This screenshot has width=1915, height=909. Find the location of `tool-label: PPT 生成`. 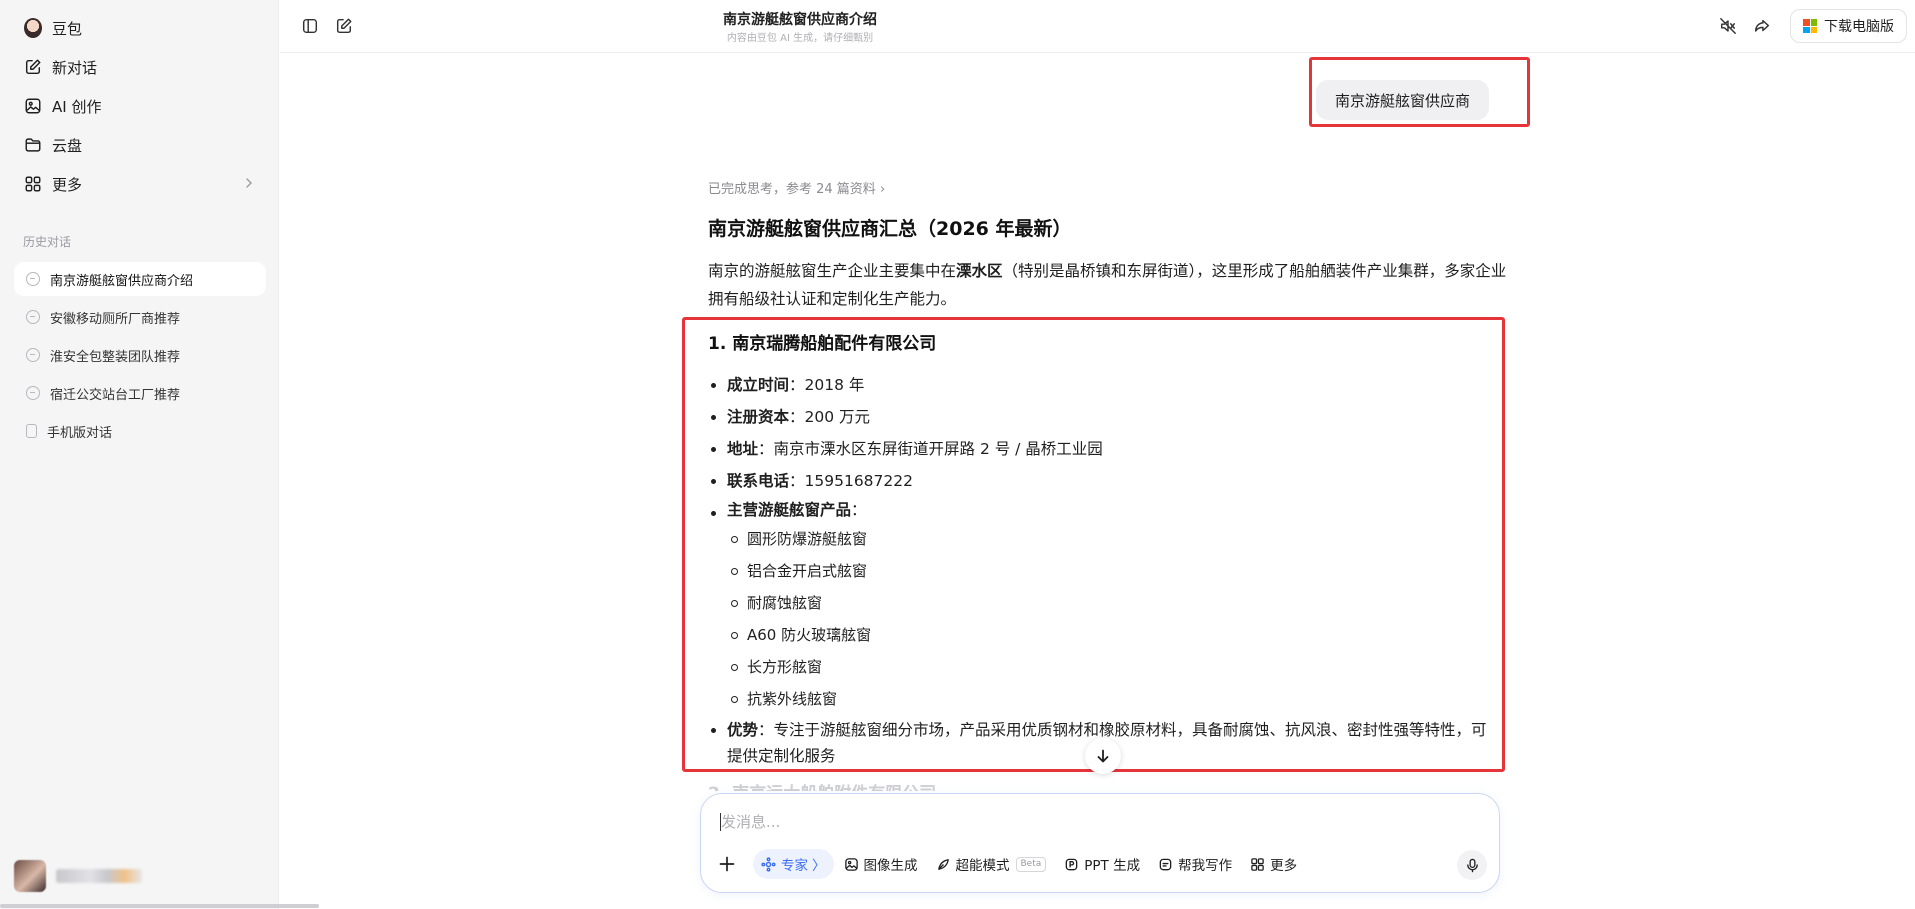

tool-label: PPT 生成 is located at coordinates (1112, 866).